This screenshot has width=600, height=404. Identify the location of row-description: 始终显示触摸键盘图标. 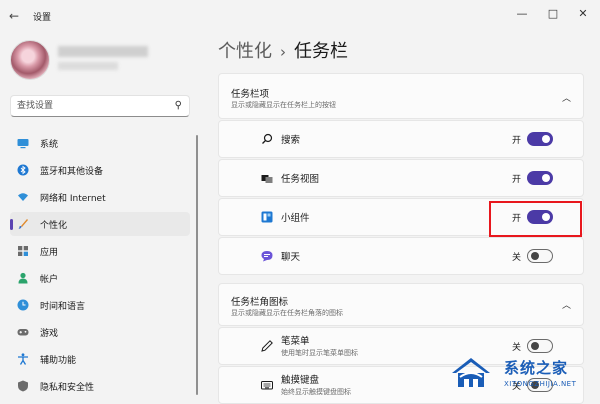
(316, 392).